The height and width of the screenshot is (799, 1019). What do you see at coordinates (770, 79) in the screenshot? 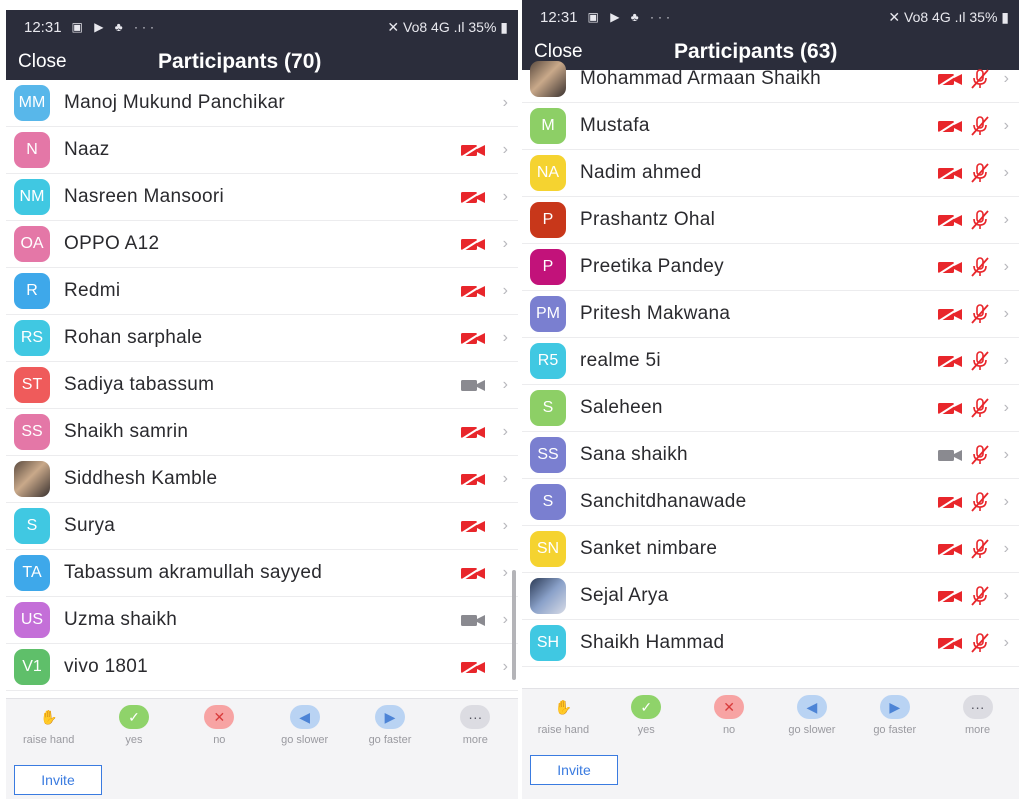
I see `participant-row: Mohammad Armaan Shaikh ›` at bounding box center [770, 79].